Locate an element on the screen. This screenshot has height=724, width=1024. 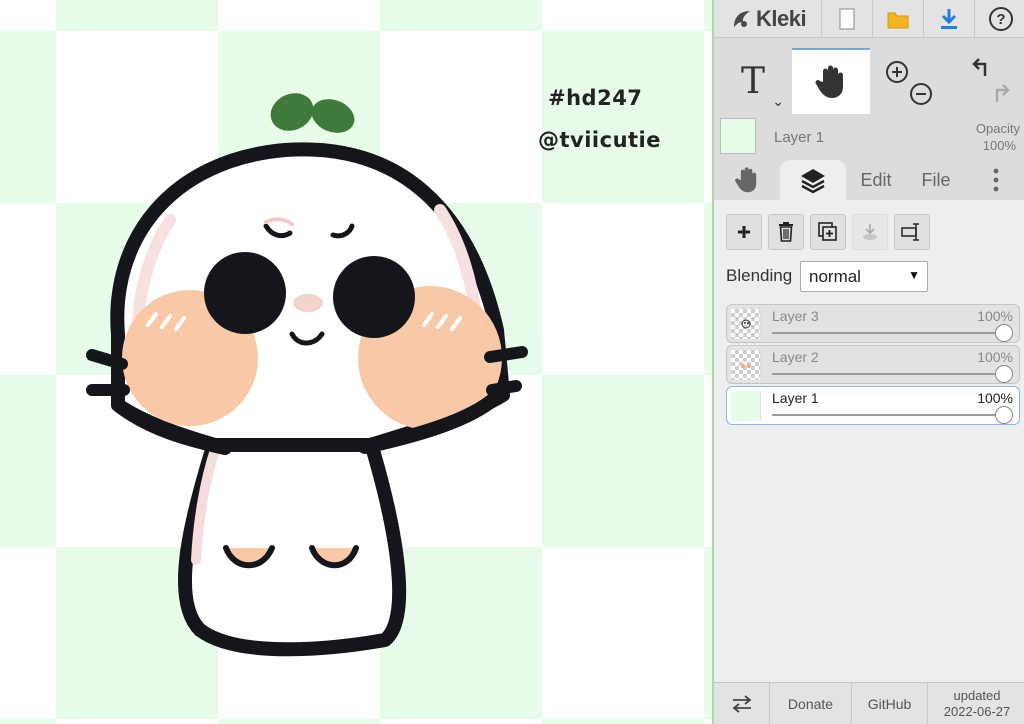
blending-value: normal is located at coordinates (835, 276).